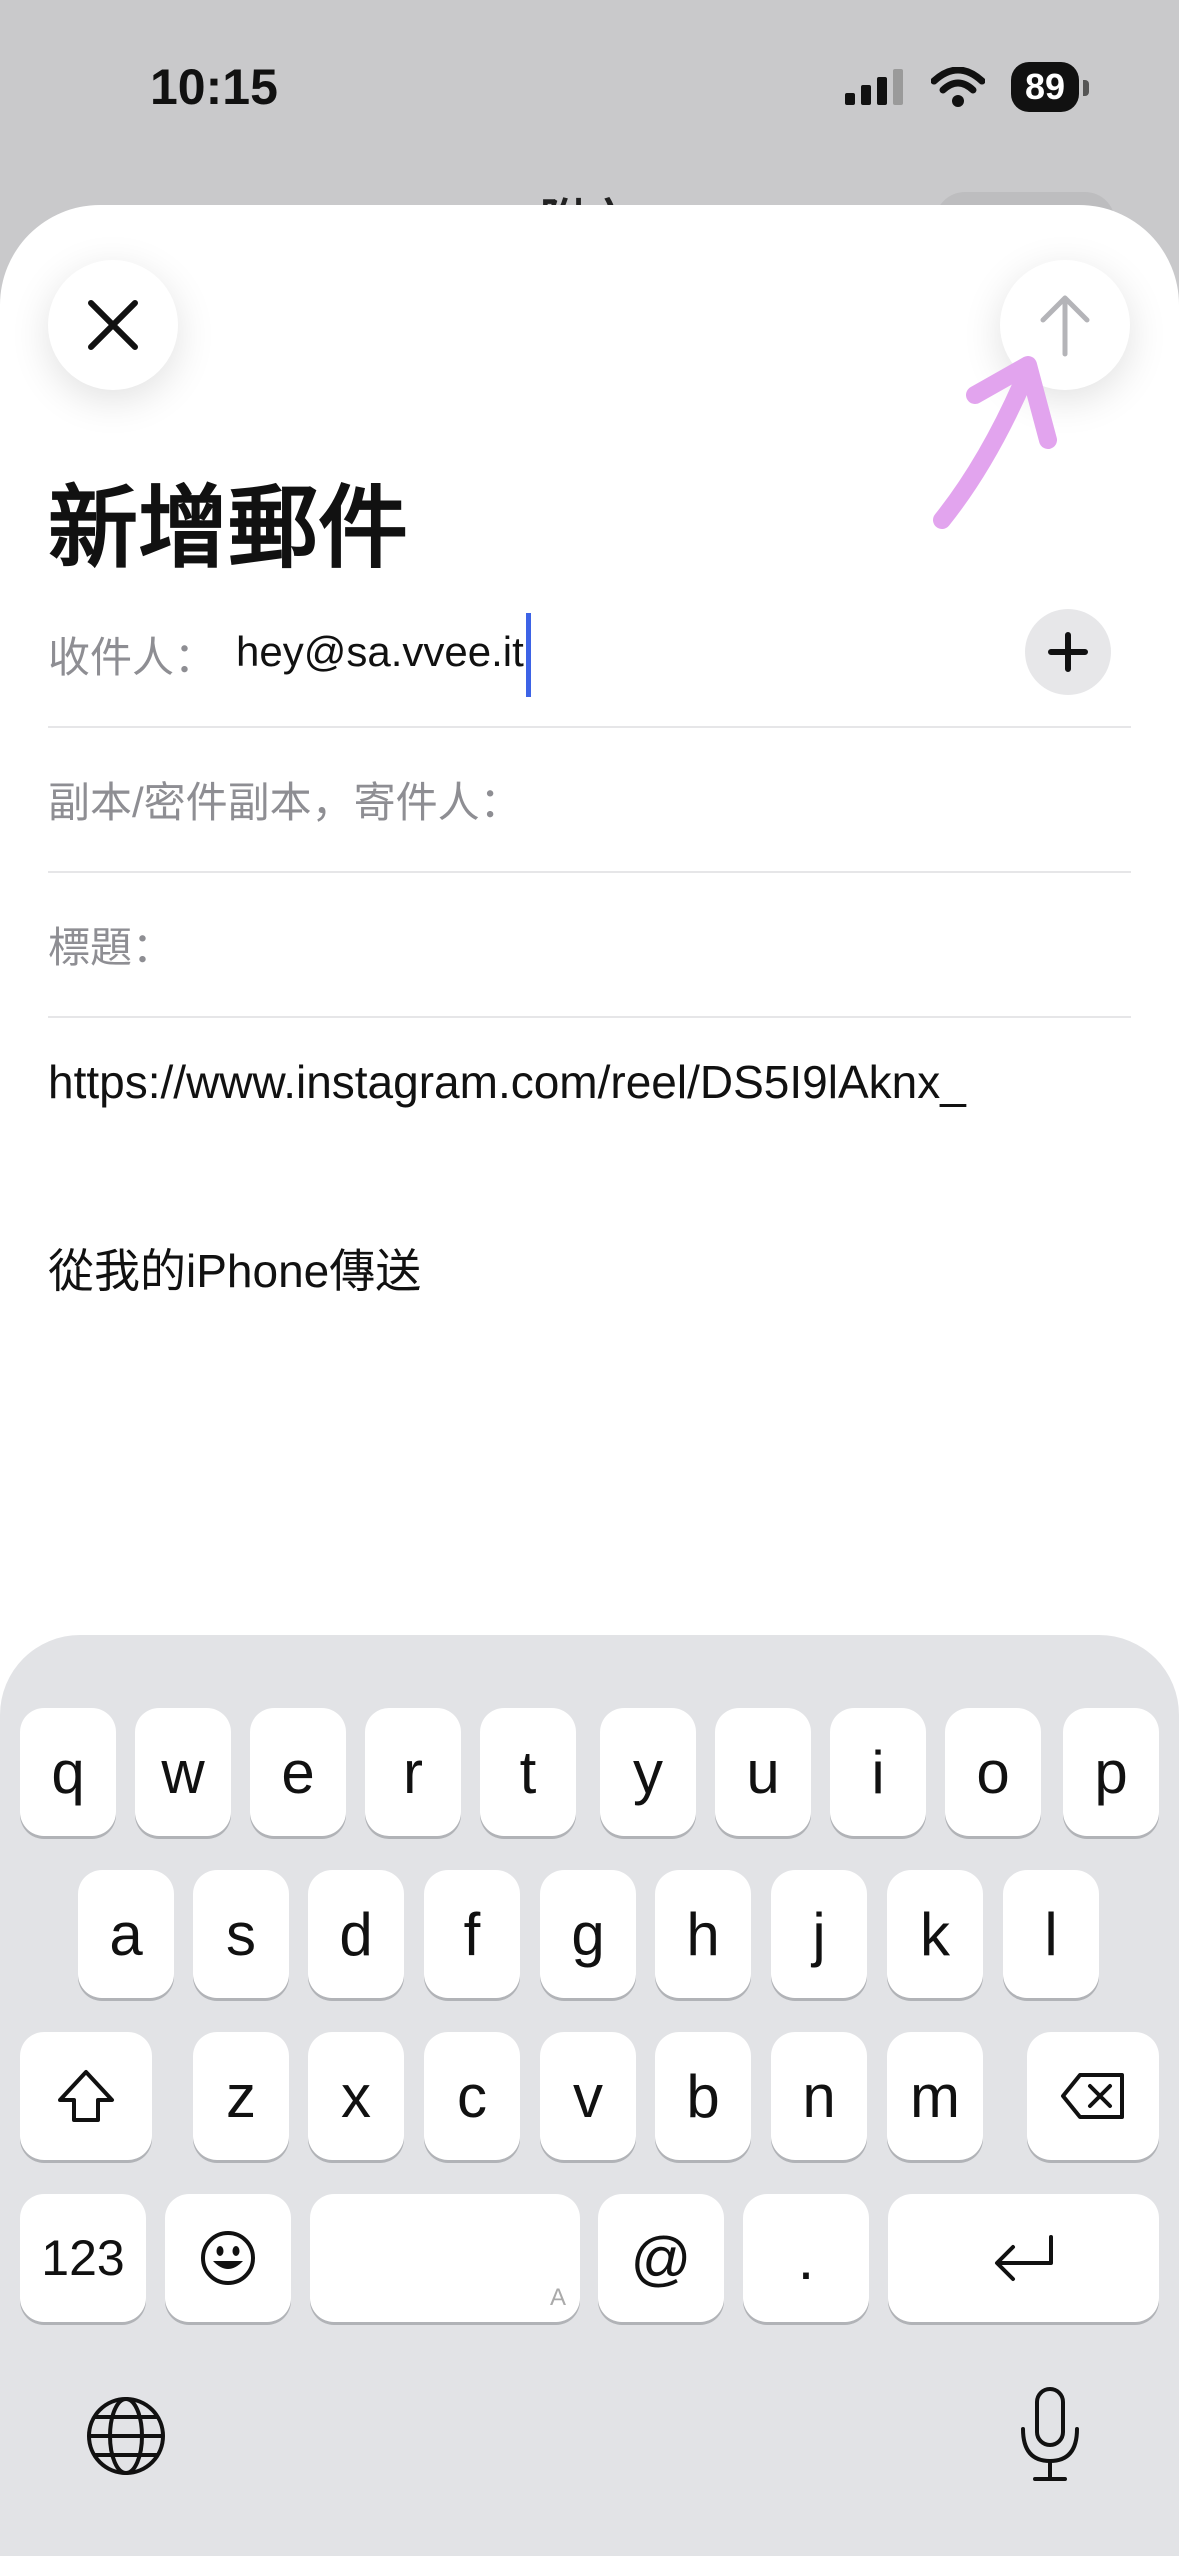  I want to click on dictation-key, so click(1050, 2437).